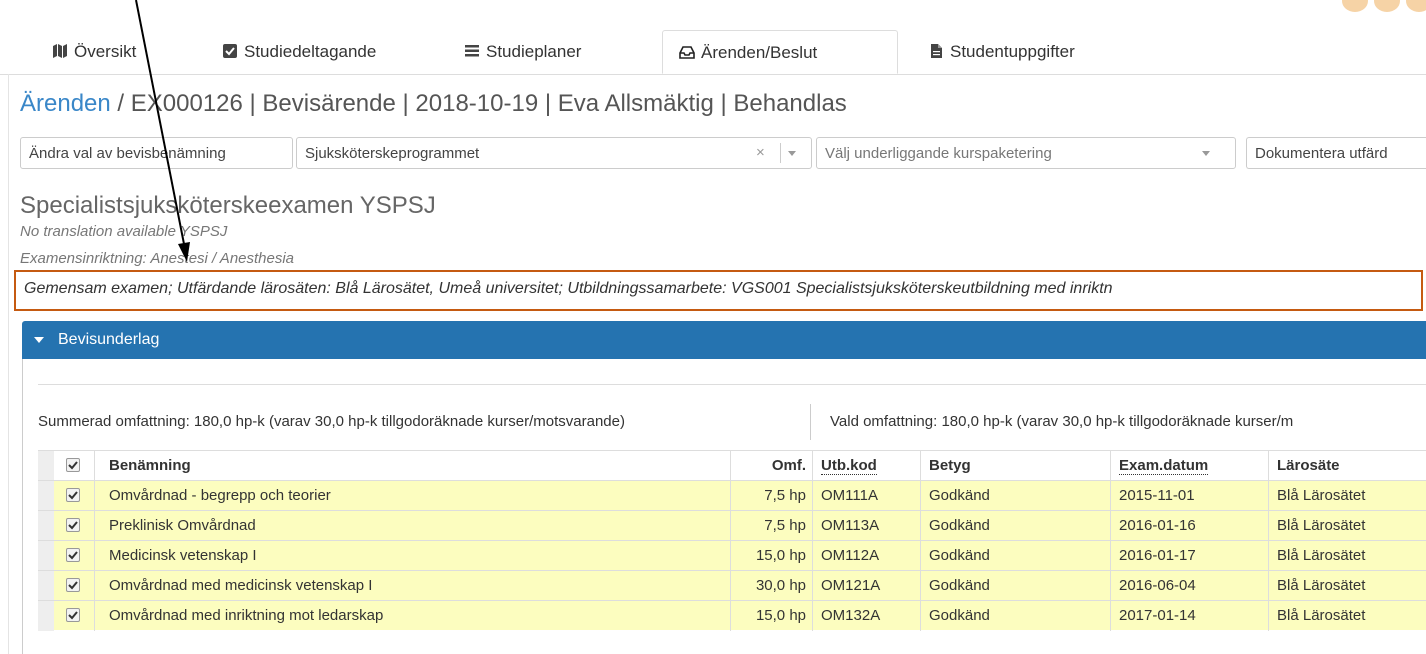 The width and height of the screenshot is (1426, 654). Describe the element at coordinates (156, 153) in the screenshot. I see `change-certificate-name-button: Ändra val av bevisbenämning` at that location.